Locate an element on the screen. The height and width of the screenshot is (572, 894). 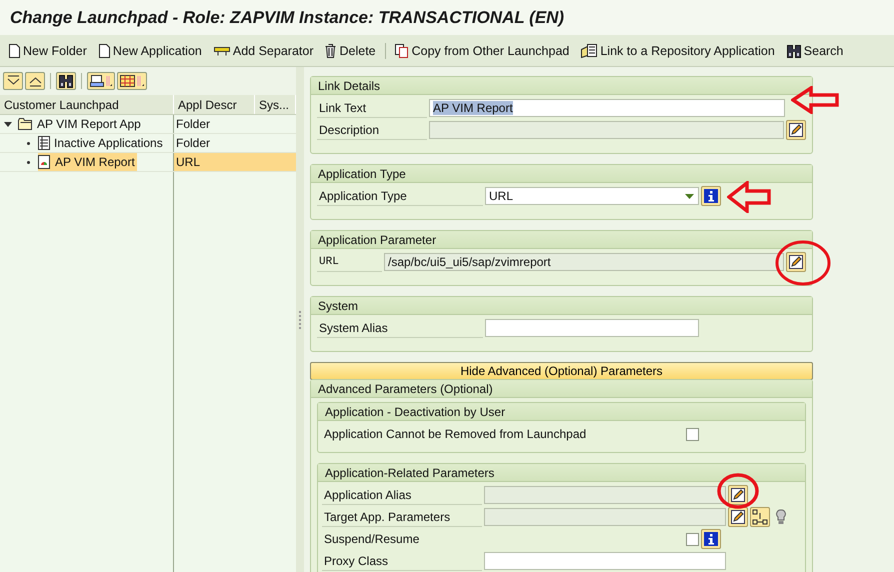
tree-item: Inactive Applications is located at coordinates (101, 143).